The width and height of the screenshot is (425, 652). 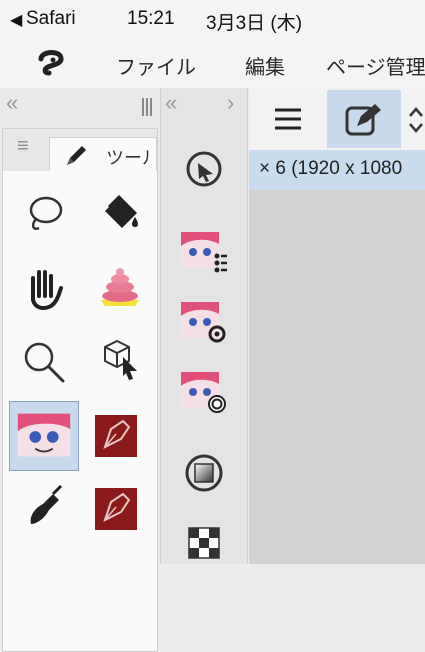 What do you see at coordinates (204, 251) in the screenshot?
I see `character-list-icon` at bounding box center [204, 251].